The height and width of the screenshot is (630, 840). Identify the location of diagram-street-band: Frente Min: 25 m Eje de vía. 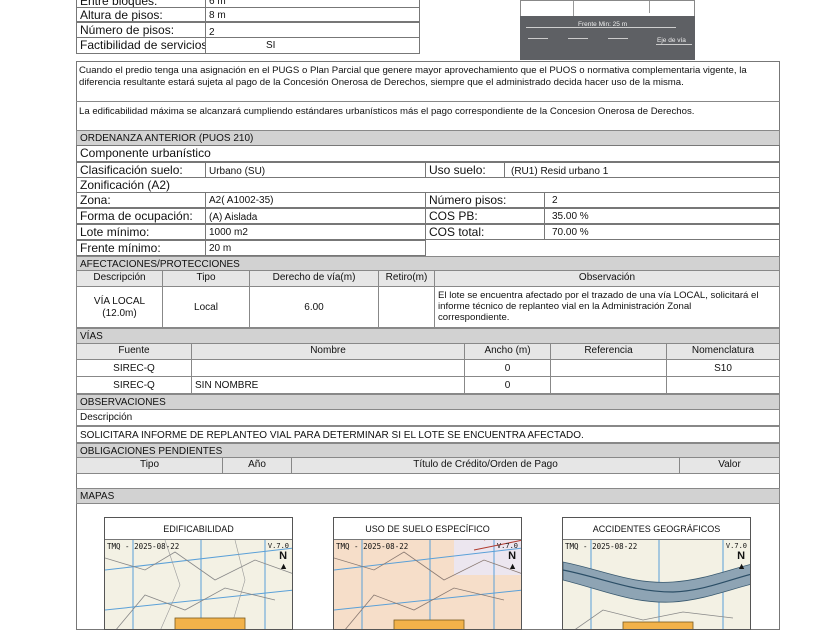
(607, 38).